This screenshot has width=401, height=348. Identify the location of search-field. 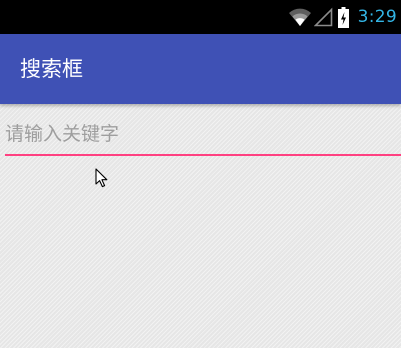
(203, 138).